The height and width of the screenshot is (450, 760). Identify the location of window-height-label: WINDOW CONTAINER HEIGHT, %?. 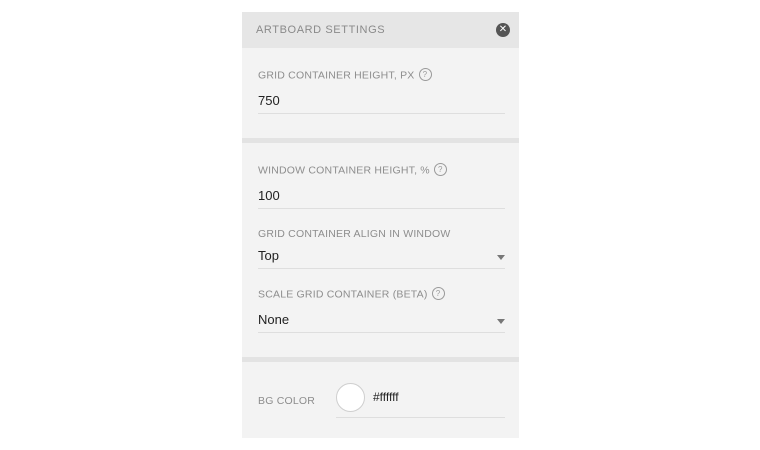
(352, 170).